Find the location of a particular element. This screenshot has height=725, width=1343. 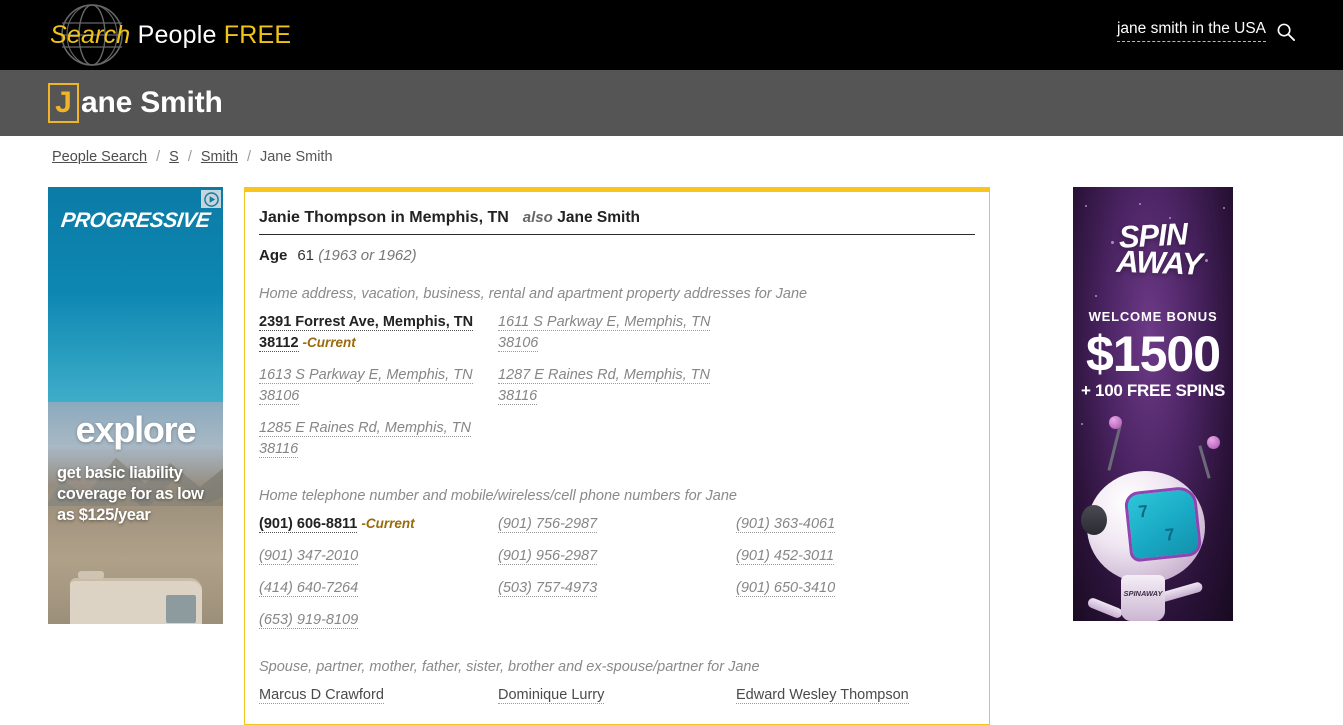

reel-symbol: 7 is located at coordinates (1170, 534).